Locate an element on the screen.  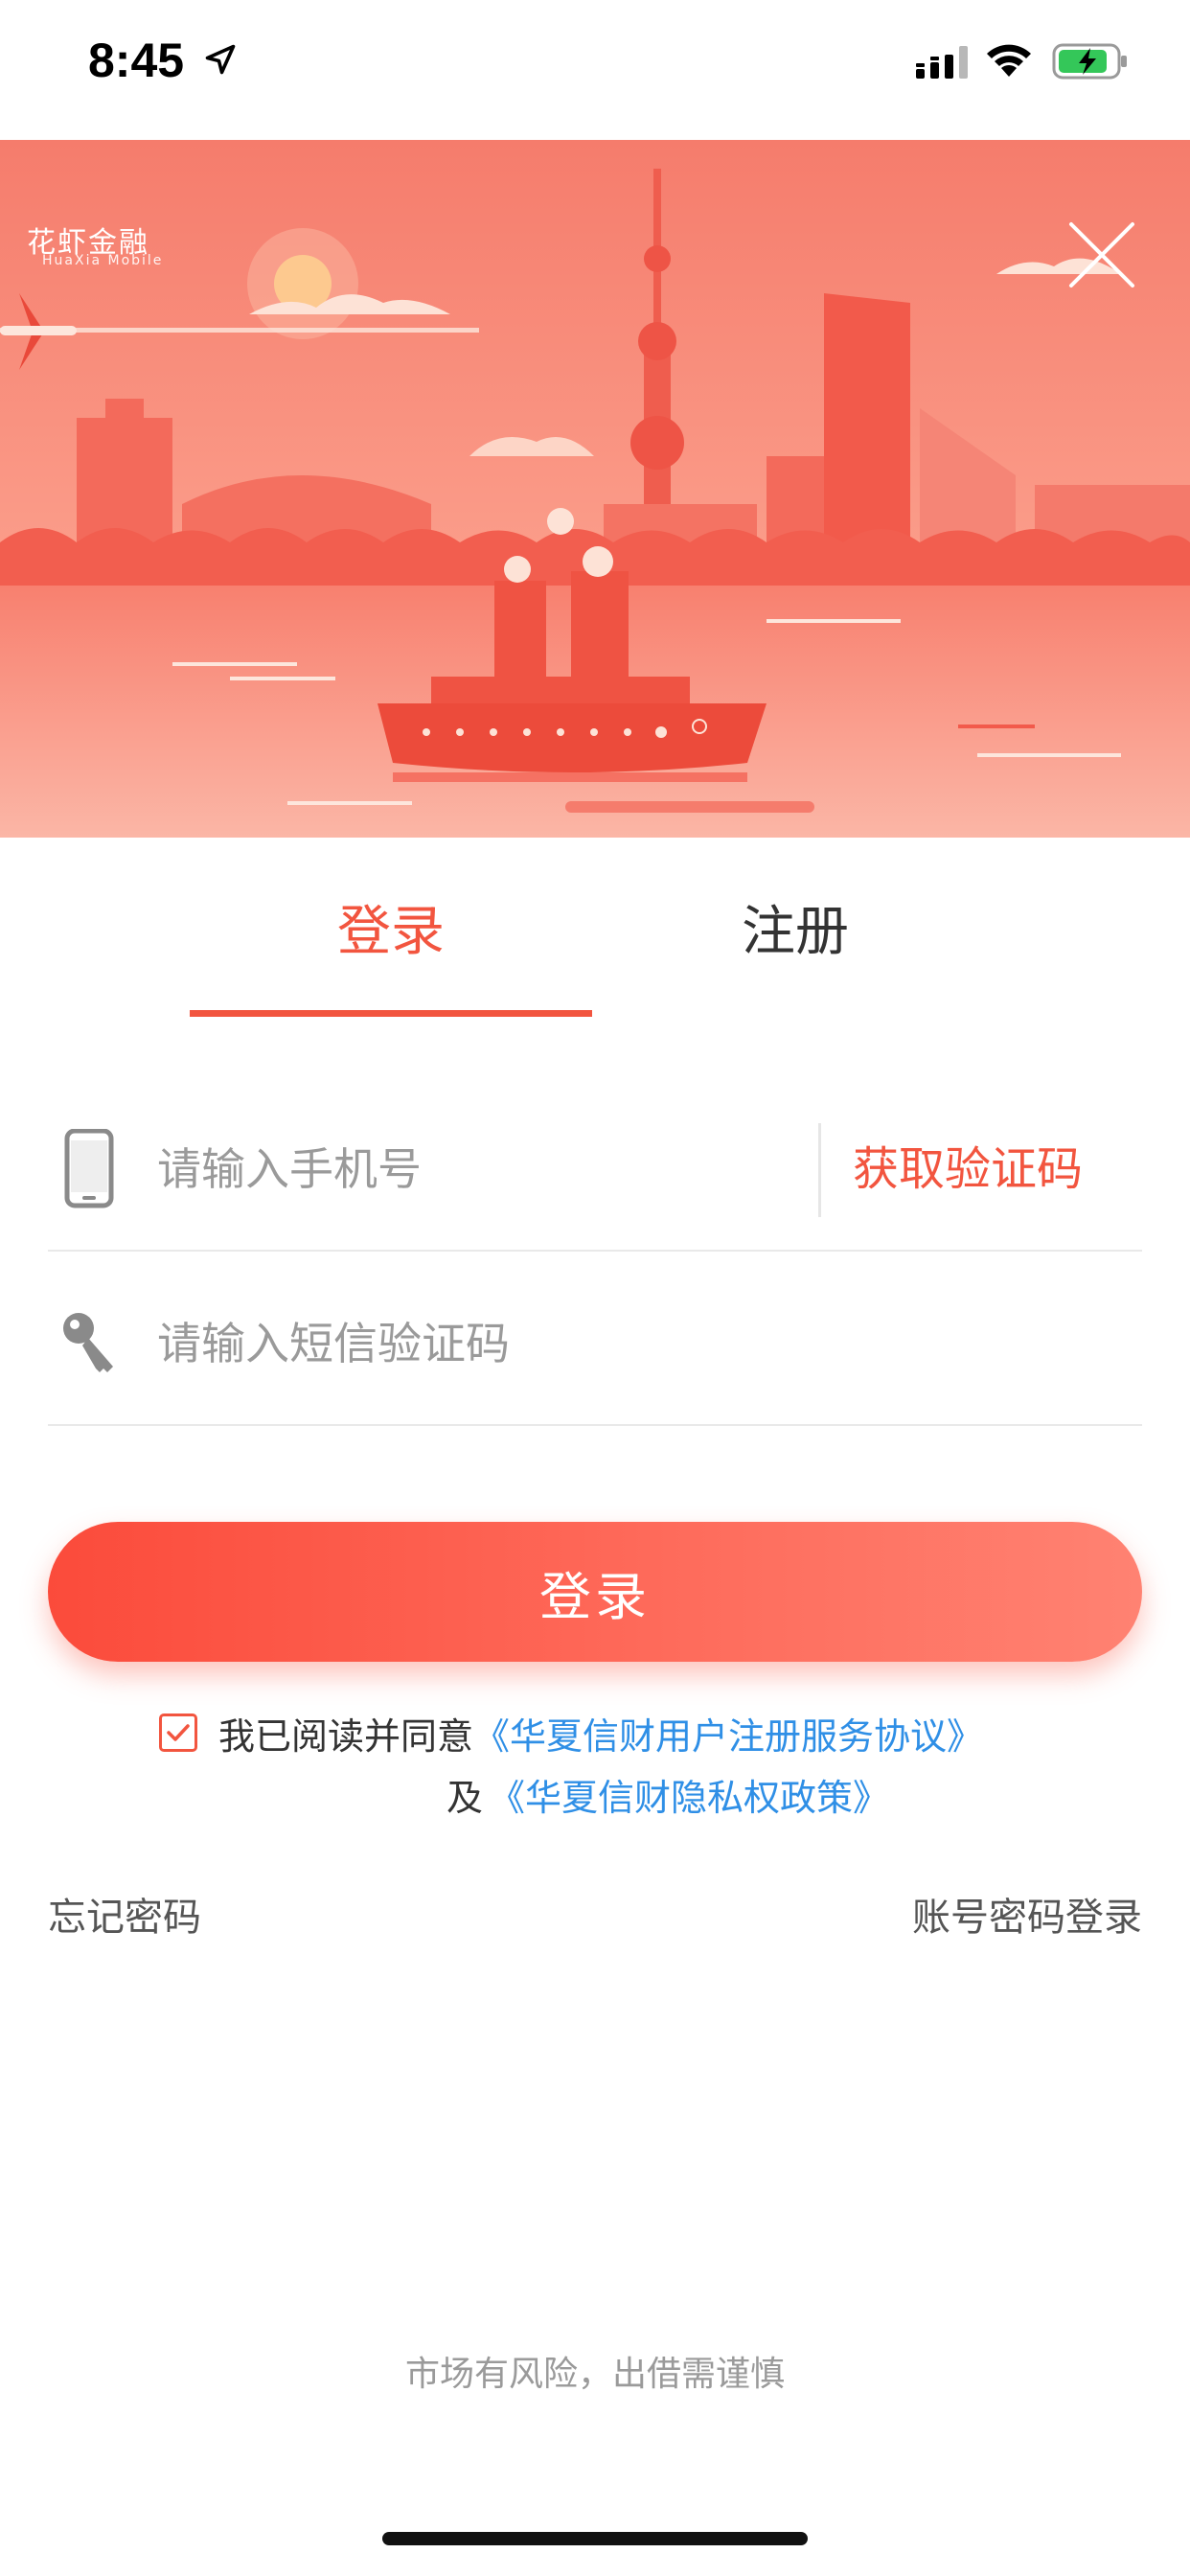
close-icon is located at coordinates (1102, 255).